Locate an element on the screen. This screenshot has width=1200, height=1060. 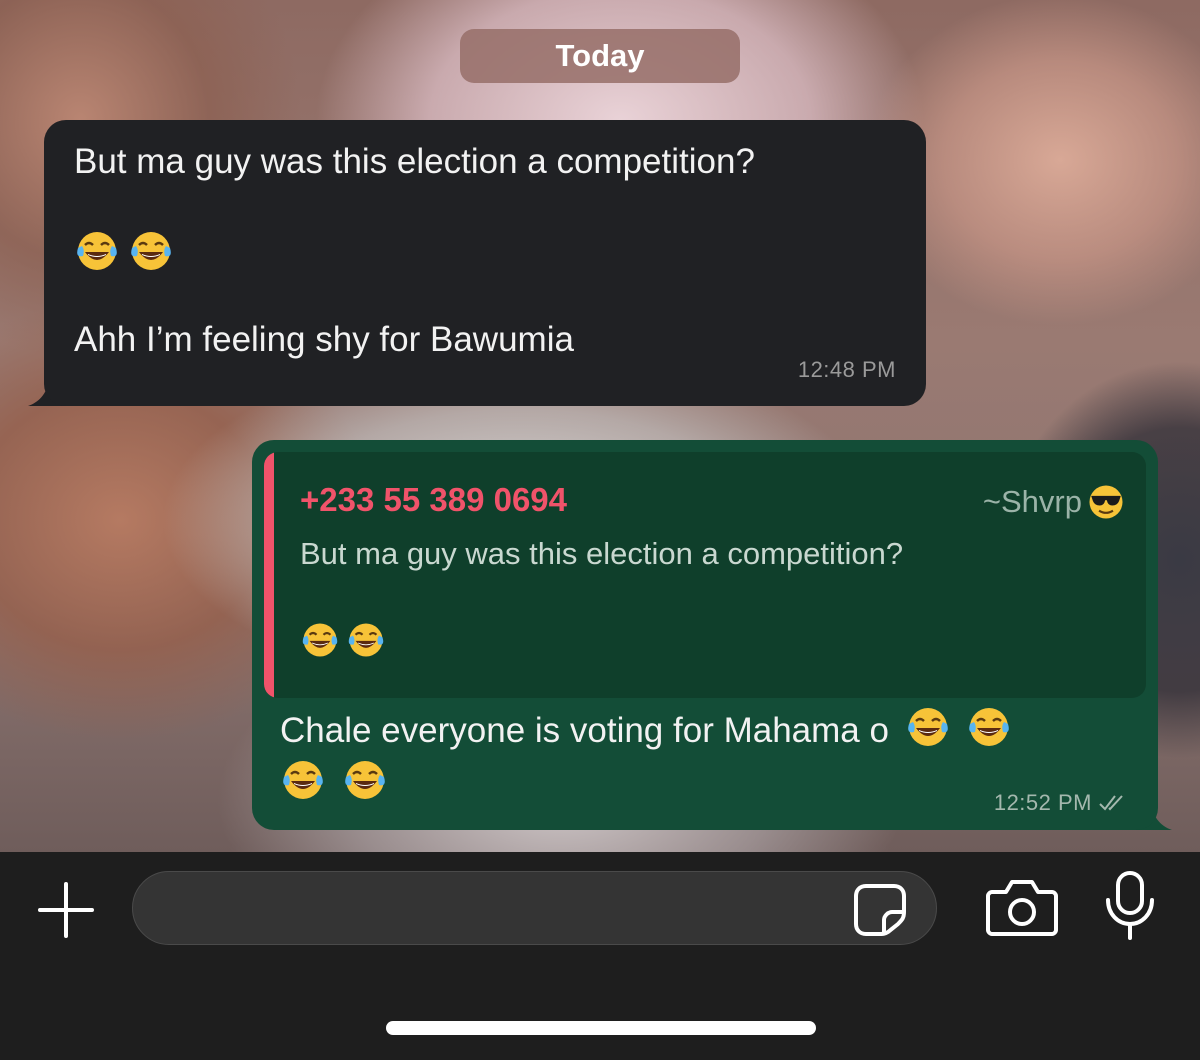
camera-icon is located at coordinates (1022, 907).